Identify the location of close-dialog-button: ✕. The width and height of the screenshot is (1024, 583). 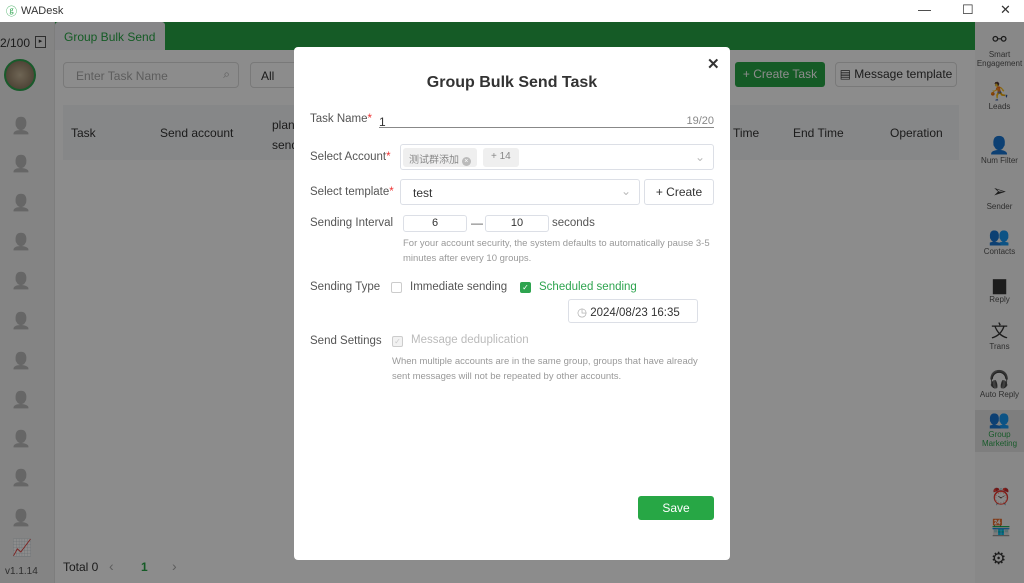
(713, 64).